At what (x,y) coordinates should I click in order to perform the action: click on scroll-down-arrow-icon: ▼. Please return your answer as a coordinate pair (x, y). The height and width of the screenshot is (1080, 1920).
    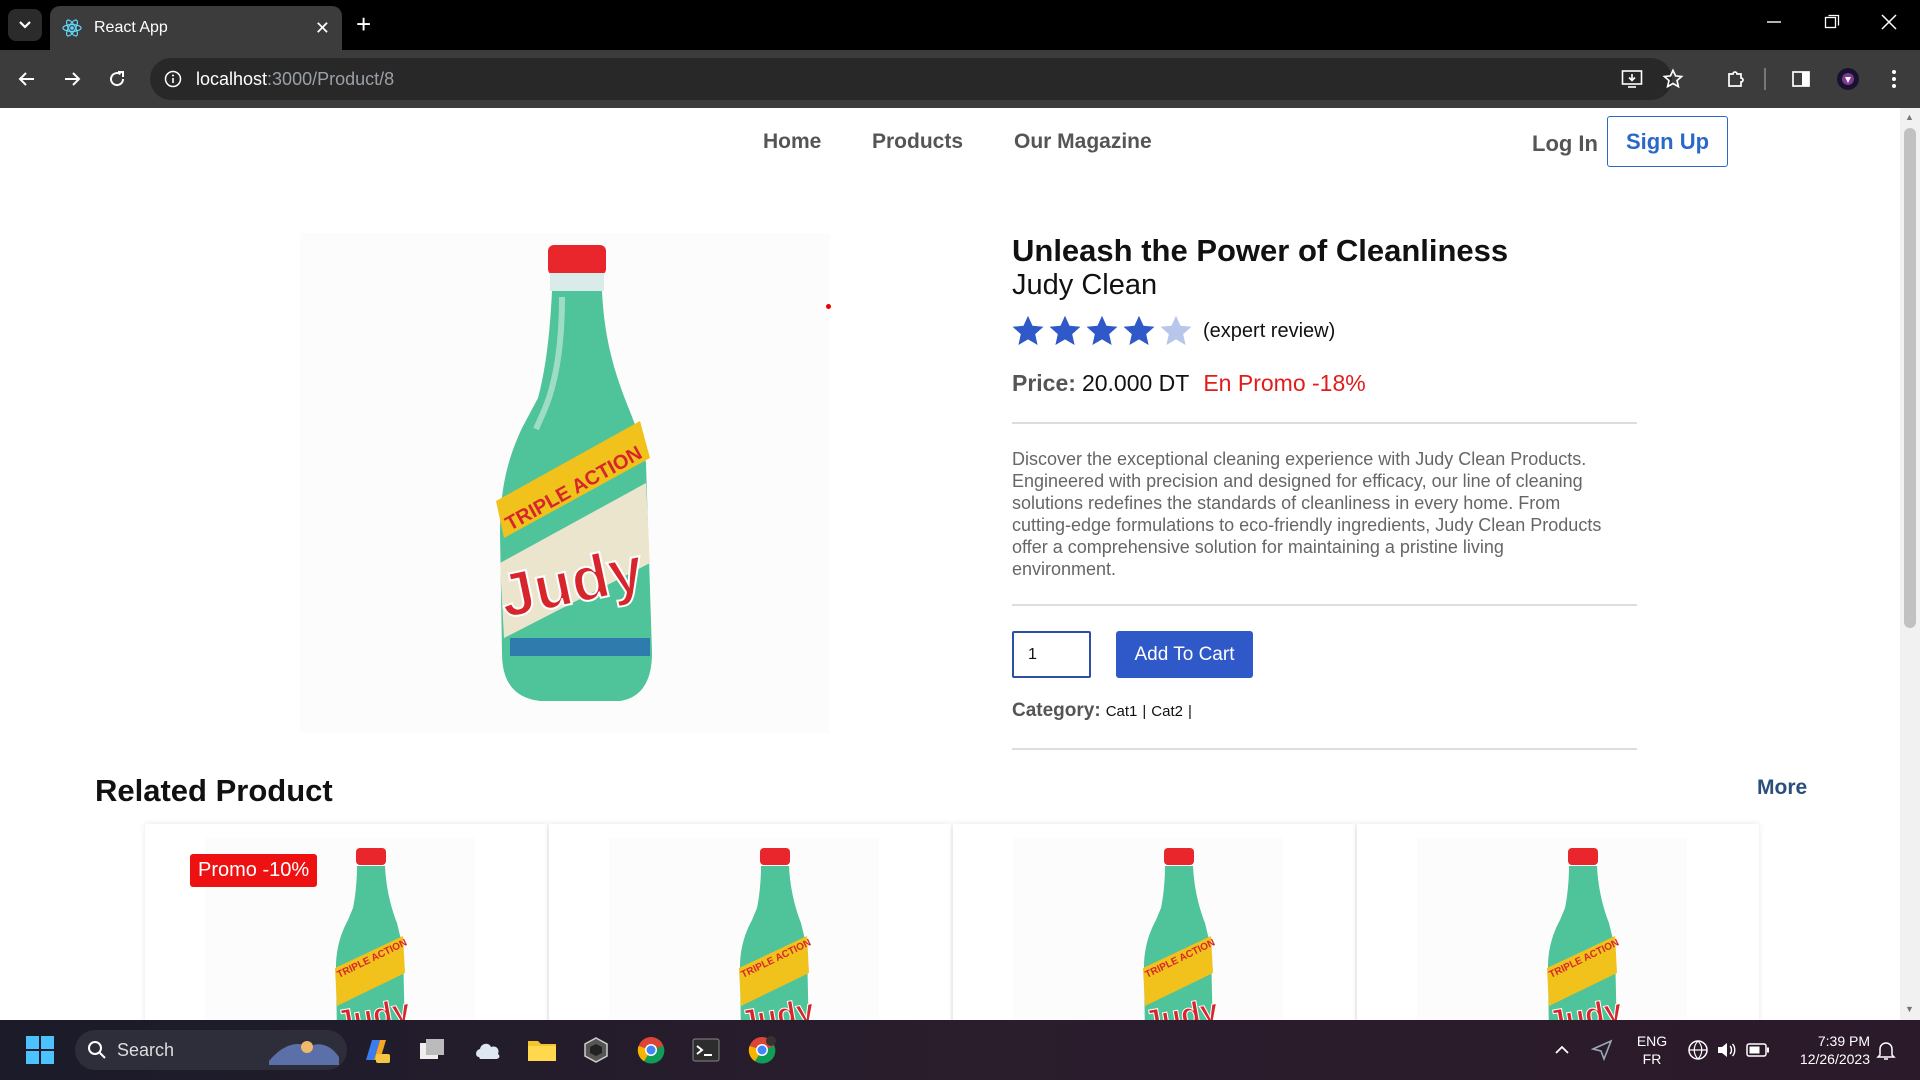
    Looking at the image, I should click on (1909, 1009).